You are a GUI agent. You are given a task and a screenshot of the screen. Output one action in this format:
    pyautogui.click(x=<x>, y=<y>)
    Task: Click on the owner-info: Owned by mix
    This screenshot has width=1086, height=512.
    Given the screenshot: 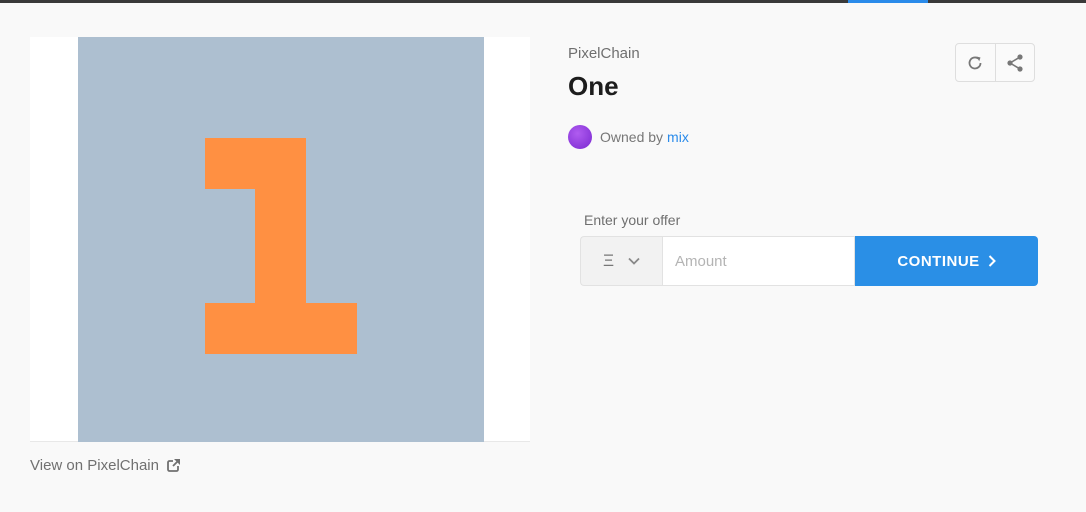 What is the action you would take?
    pyautogui.click(x=628, y=137)
    